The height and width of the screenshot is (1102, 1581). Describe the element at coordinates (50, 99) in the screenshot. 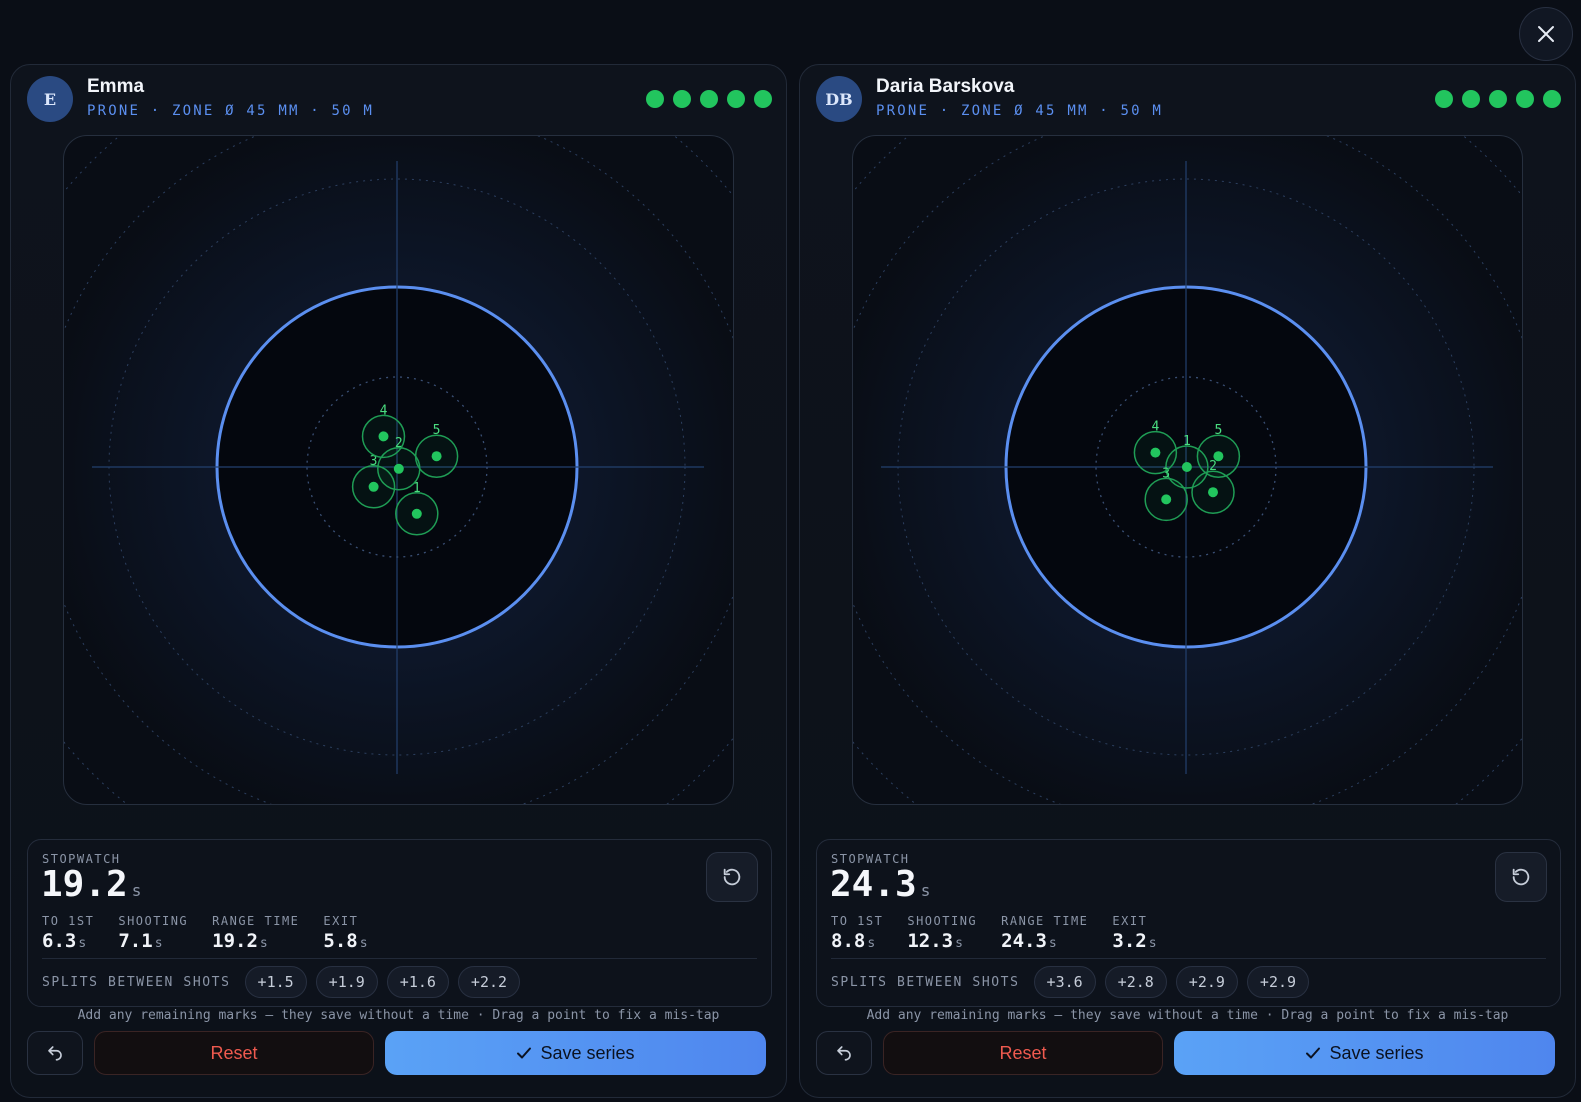

I see `avatar: E` at that location.